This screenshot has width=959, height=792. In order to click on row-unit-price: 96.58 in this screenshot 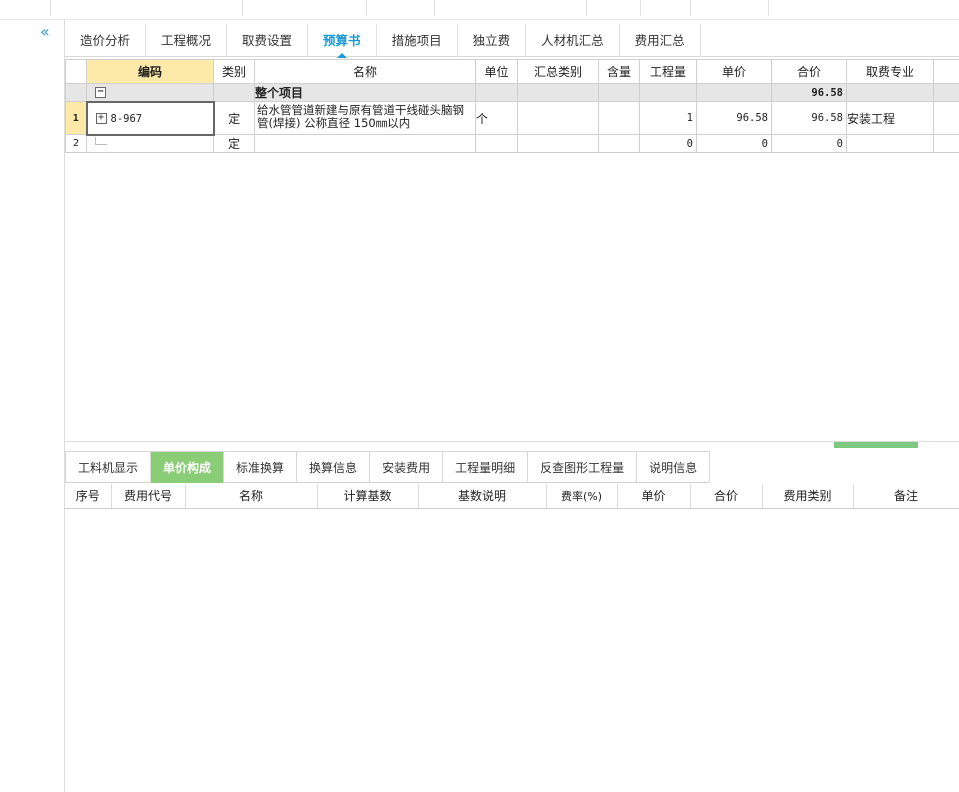, I will do `click(734, 118)`.